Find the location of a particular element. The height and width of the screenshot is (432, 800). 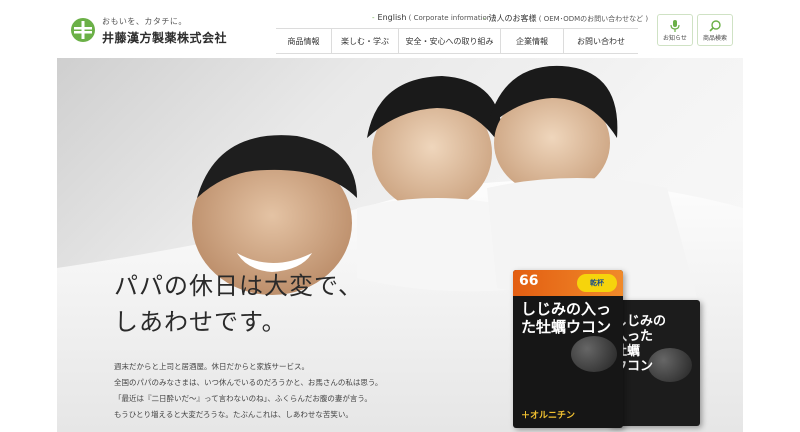

nav-contact: お問い合わせ is located at coordinates (600, 41).